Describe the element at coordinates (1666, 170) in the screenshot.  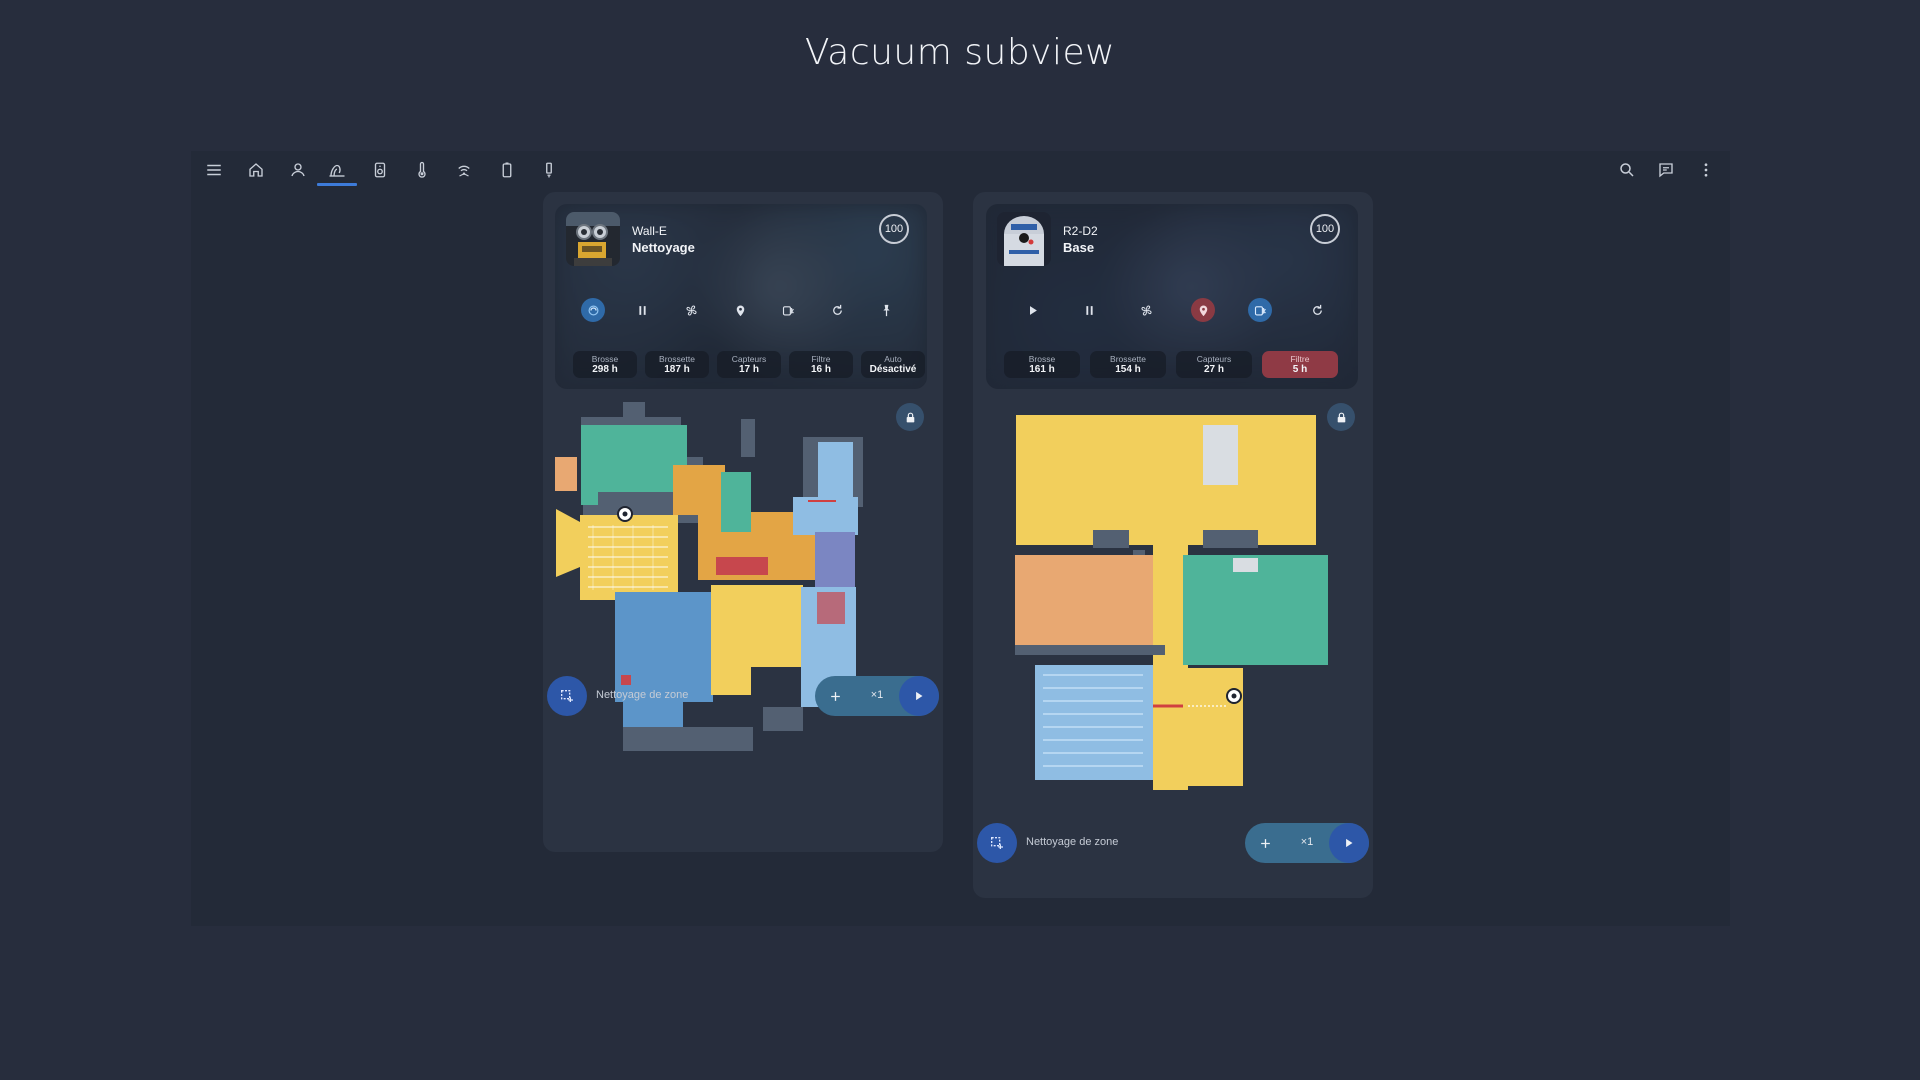
I see `chat-icon` at that location.